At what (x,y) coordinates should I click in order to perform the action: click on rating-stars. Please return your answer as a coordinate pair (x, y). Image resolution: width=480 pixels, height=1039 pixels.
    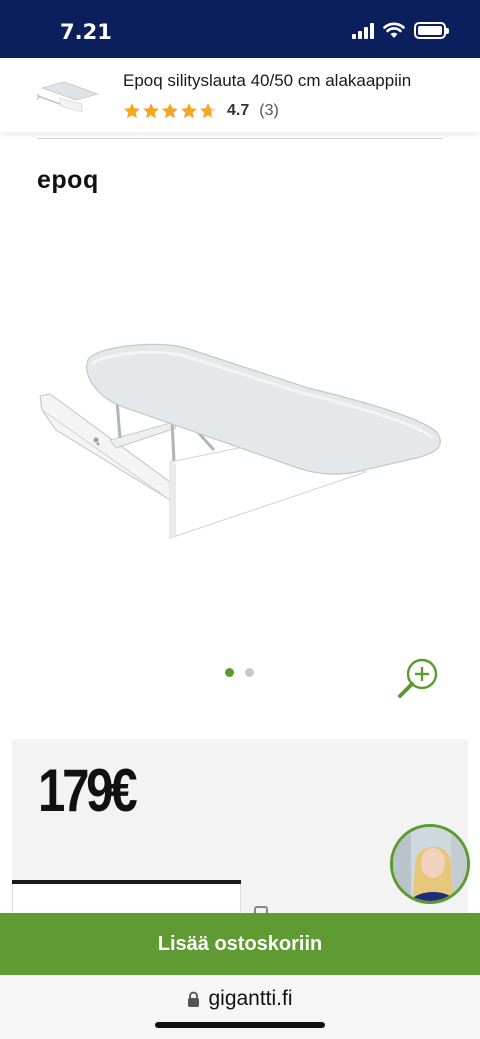
    Looking at the image, I should click on (170, 111).